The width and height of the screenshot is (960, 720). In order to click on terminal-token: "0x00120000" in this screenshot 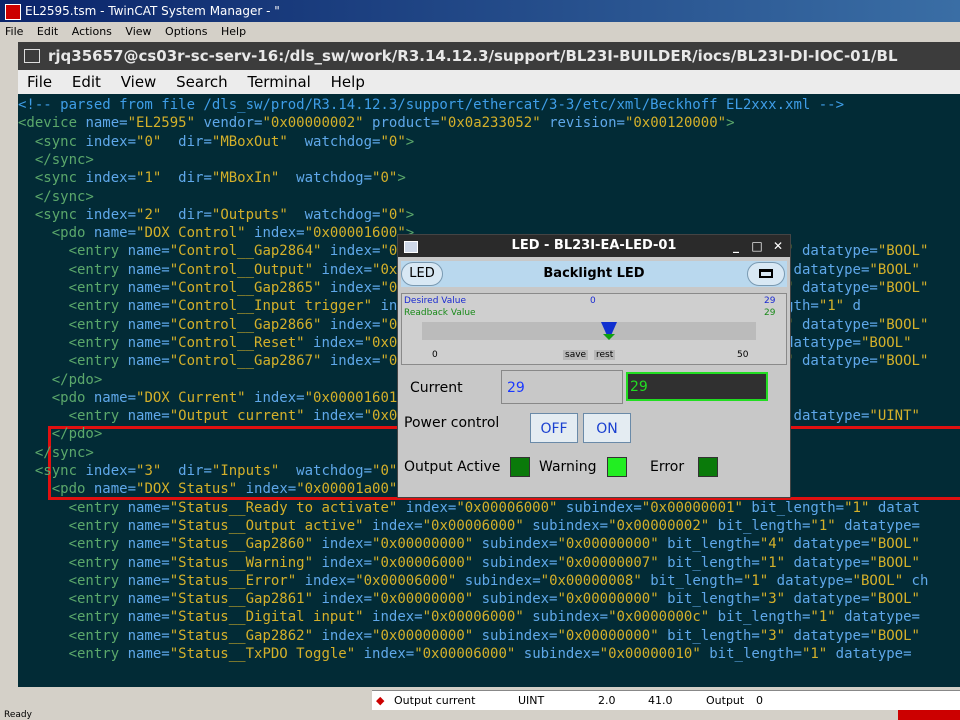, I will do `click(675, 123)`.